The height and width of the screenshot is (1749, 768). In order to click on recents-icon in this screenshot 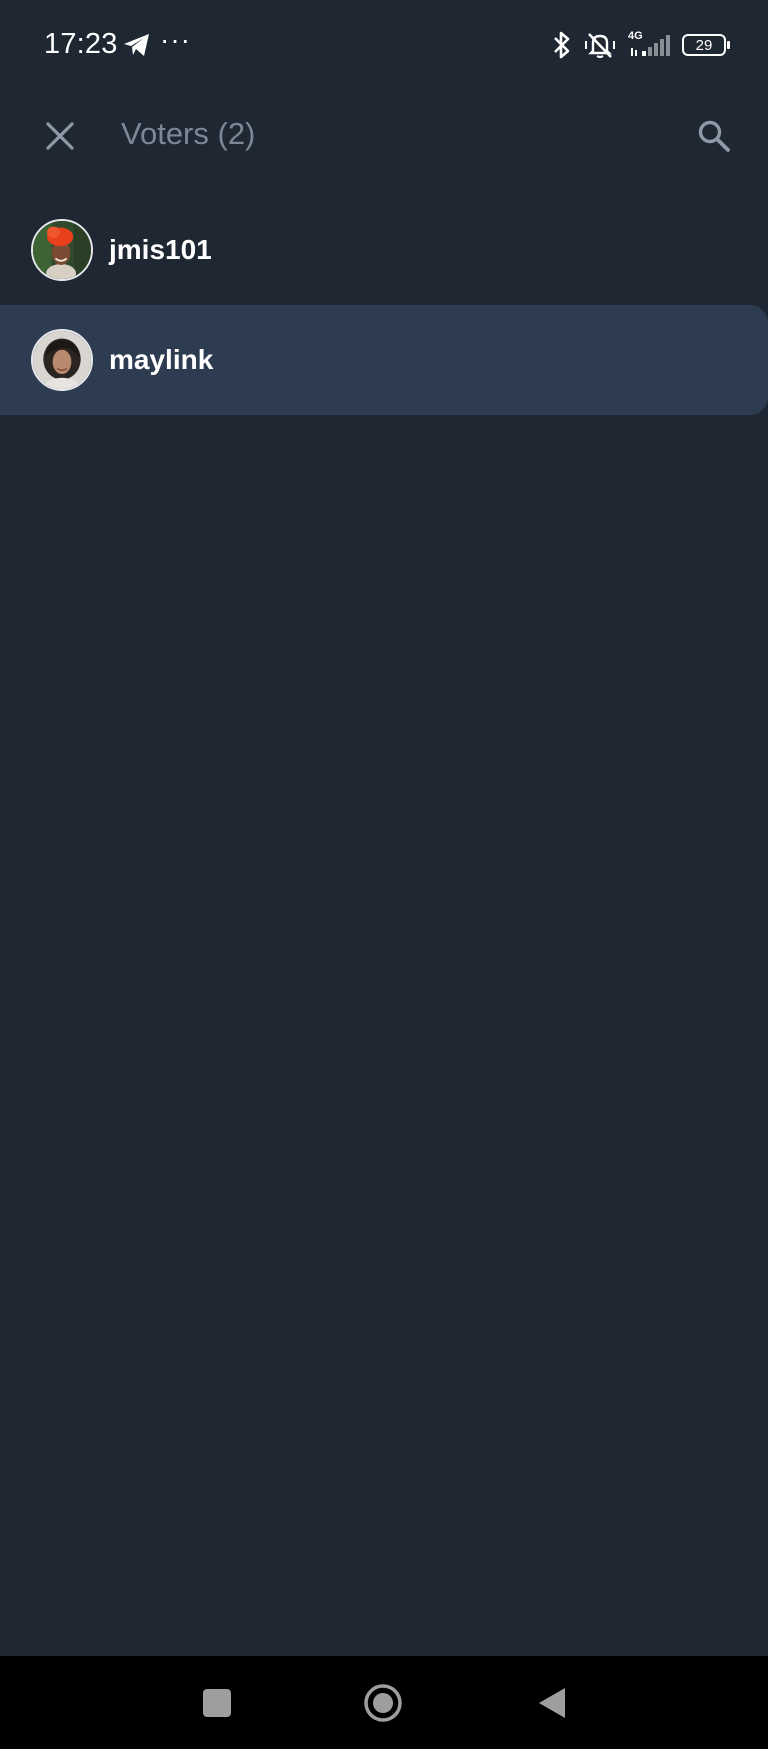, I will do `click(217, 1703)`.